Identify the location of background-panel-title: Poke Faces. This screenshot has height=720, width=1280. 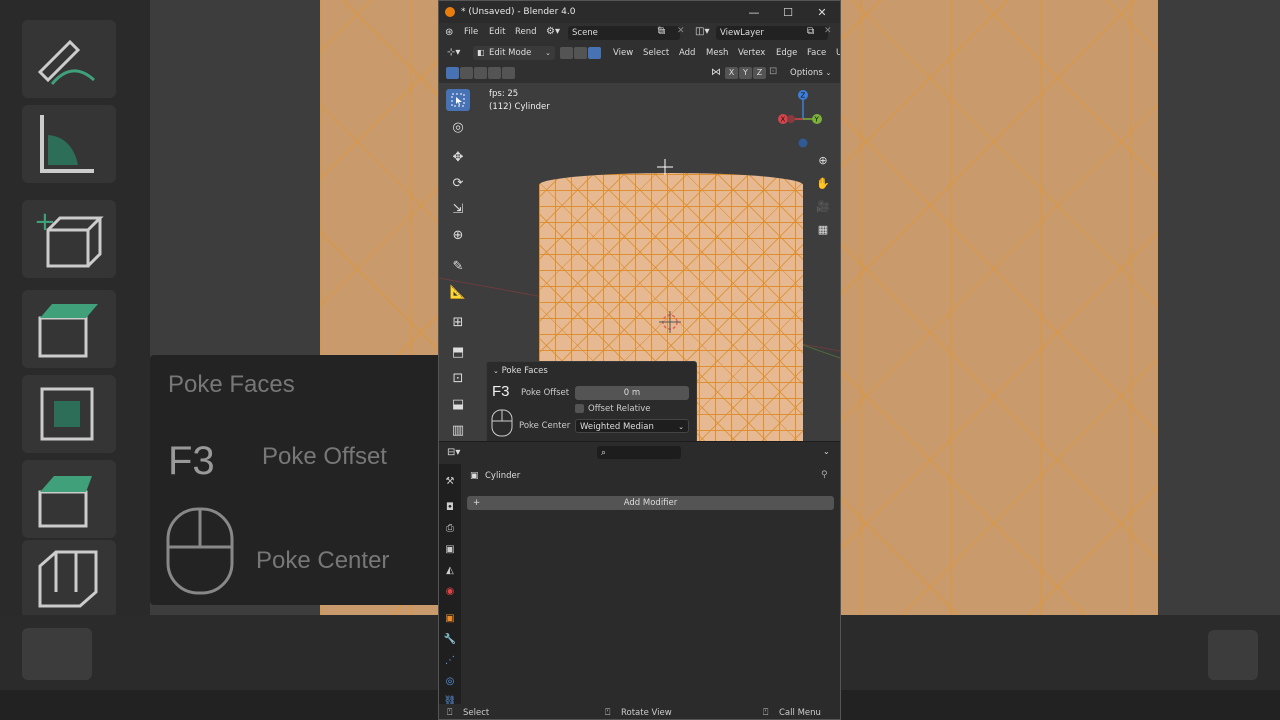
(231, 384).